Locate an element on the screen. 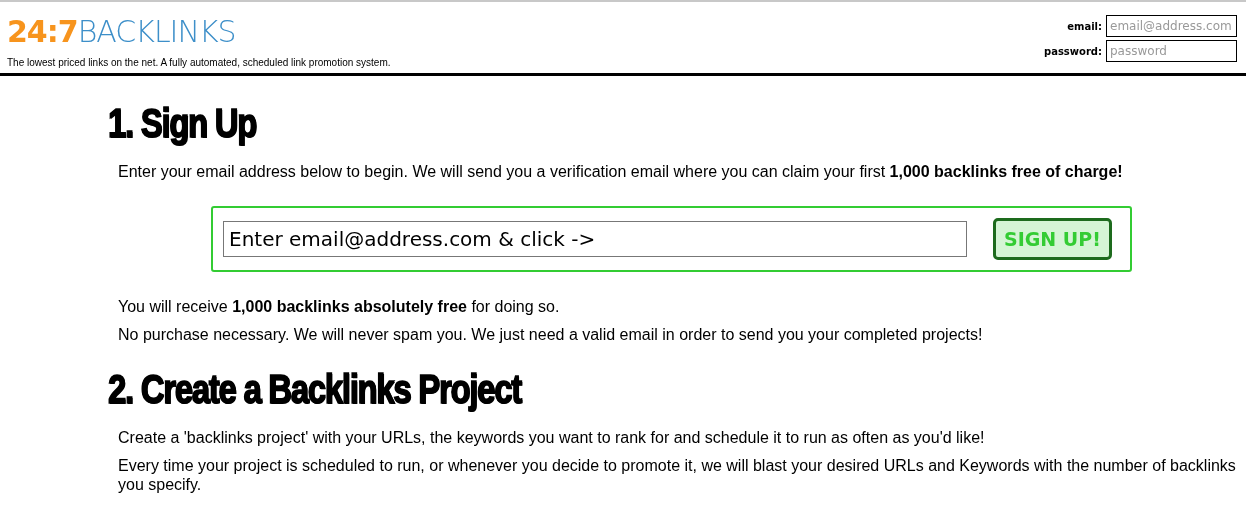 This screenshot has width=1246, height=511. input-field: email@address.com is located at coordinates (1171, 26).